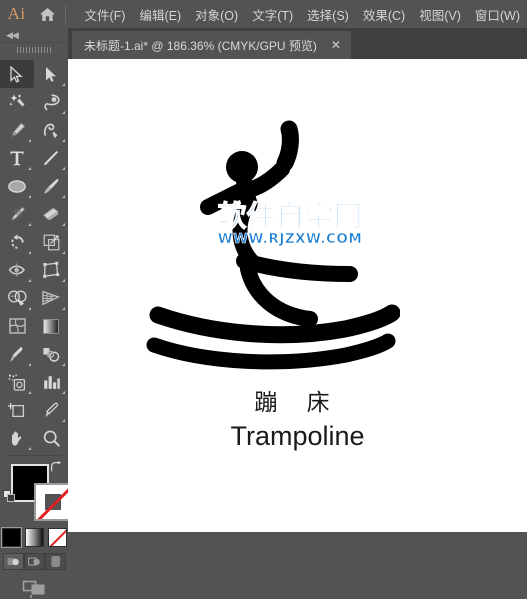 This screenshot has height=599, width=527. I want to click on tools-divider, so click(34, 455).